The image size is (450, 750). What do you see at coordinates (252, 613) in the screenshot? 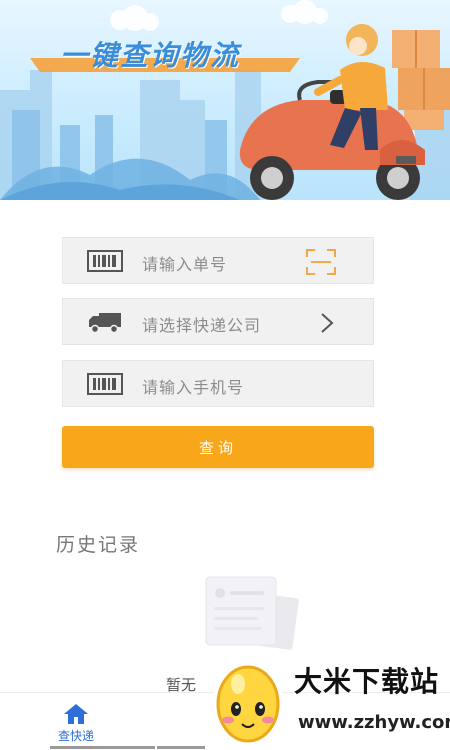
I see `empty-document-icon` at bounding box center [252, 613].